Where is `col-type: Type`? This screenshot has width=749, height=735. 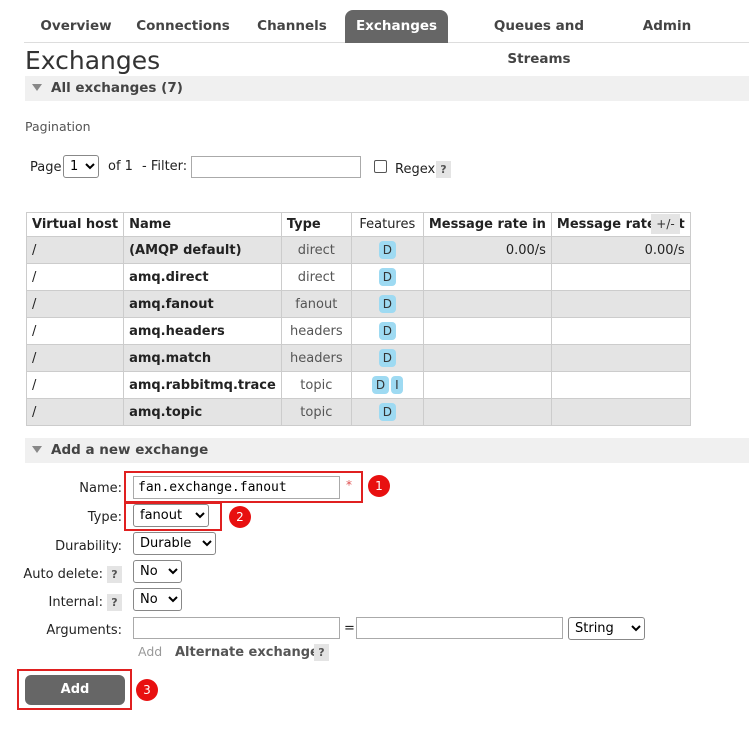
col-type: Type is located at coordinates (316, 224).